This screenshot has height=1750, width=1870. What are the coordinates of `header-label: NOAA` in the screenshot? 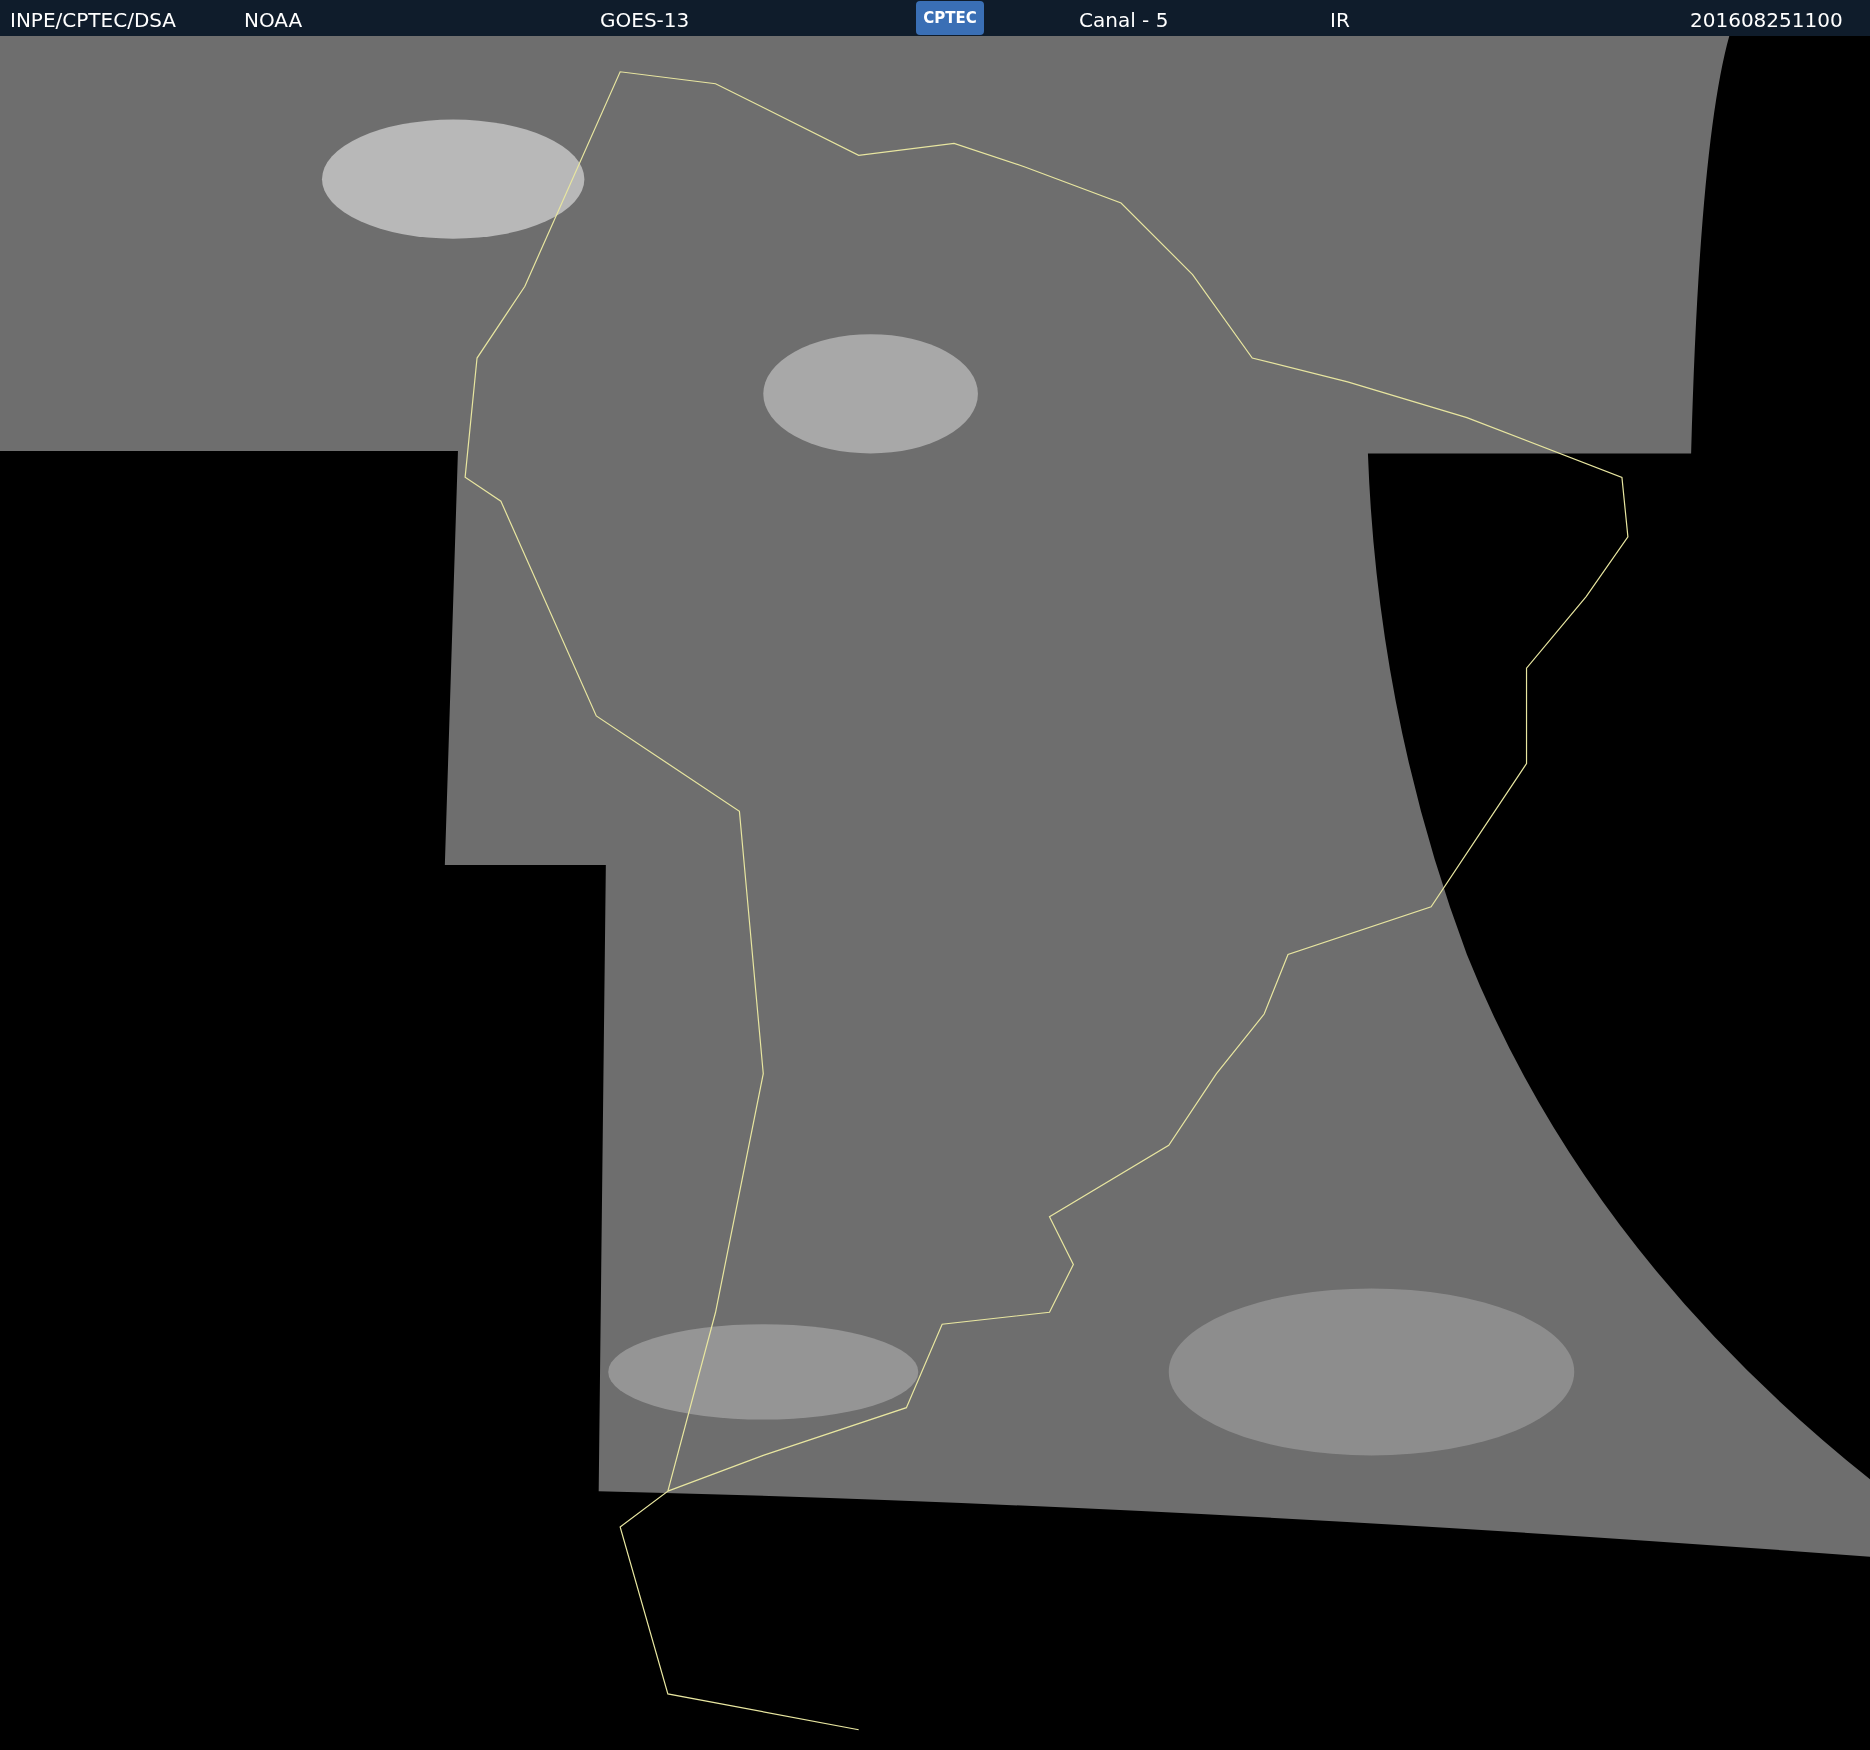 It's located at (273, 20).